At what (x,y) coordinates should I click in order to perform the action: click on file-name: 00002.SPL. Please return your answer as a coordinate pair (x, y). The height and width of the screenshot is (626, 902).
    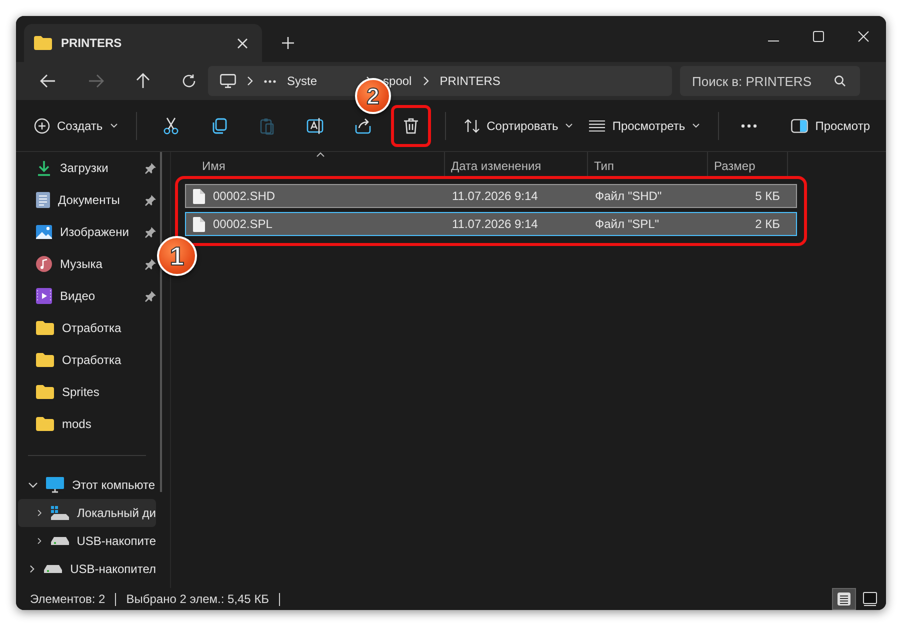
    Looking at the image, I should click on (242, 224).